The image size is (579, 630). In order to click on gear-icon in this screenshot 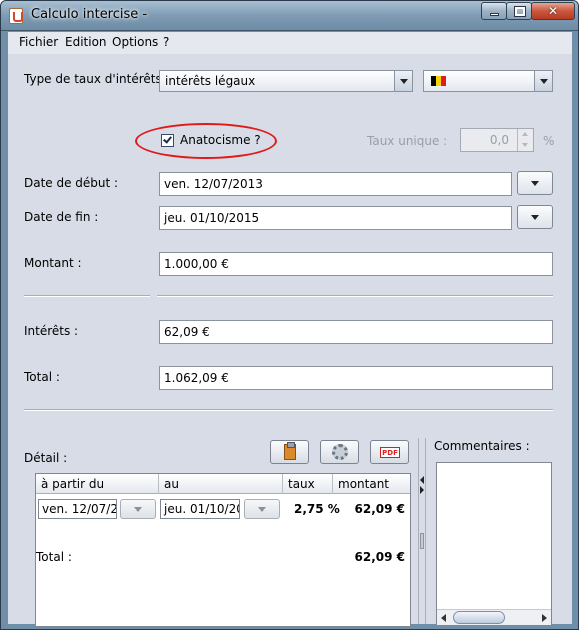, I will do `click(340, 452)`.